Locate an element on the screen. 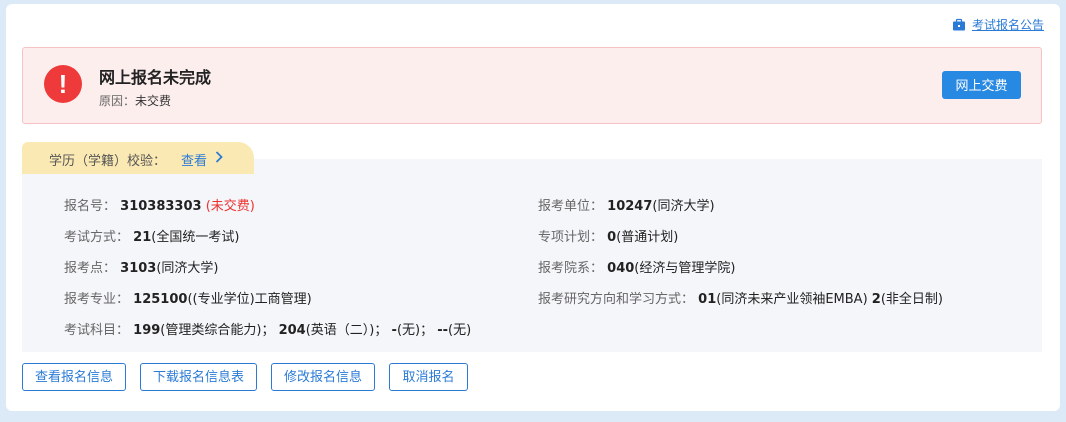  view-registration-button: 查看报名信息 is located at coordinates (74, 377).